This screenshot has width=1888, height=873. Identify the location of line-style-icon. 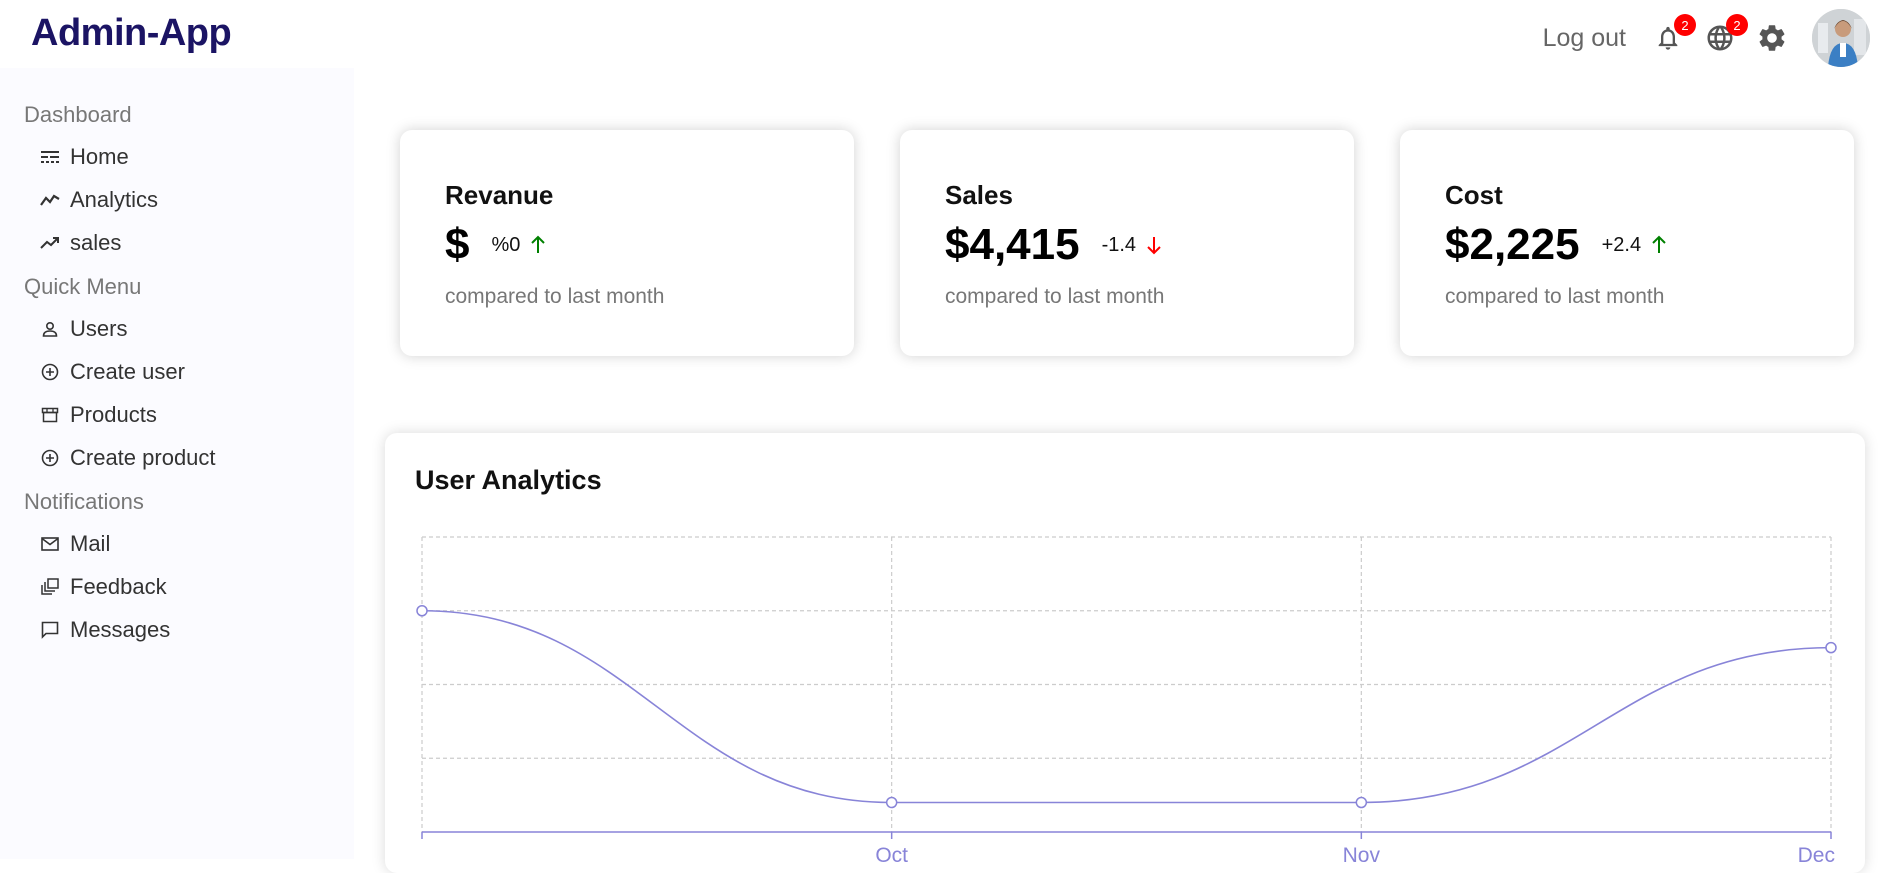
(50, 157).